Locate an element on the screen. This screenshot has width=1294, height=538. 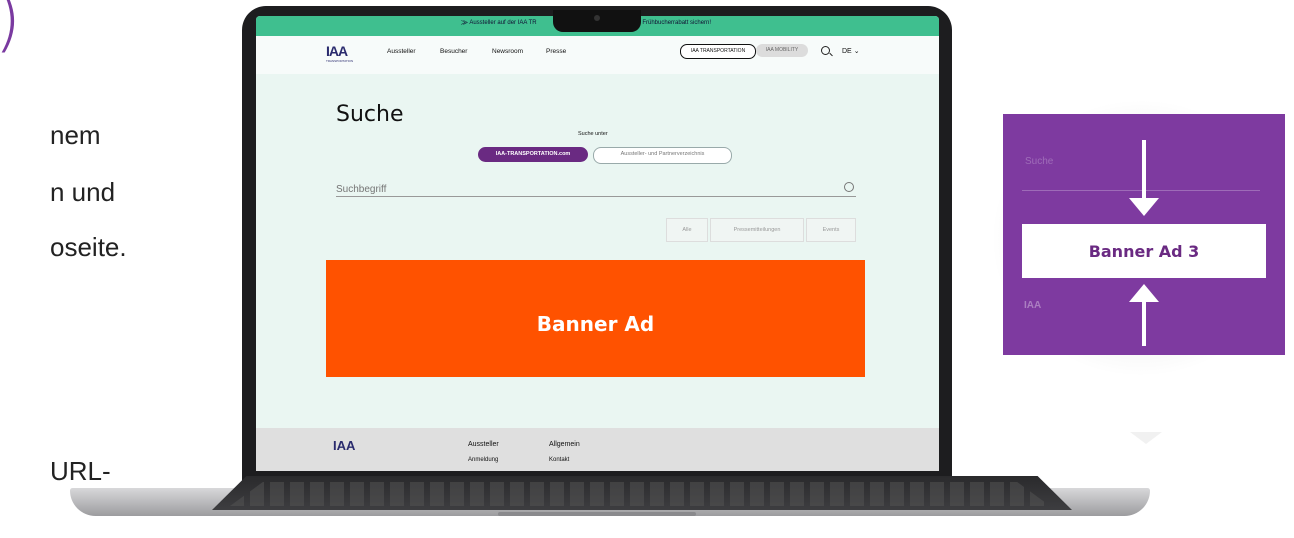
slide-text-line-2: n und is located at coordinates (83, 192).